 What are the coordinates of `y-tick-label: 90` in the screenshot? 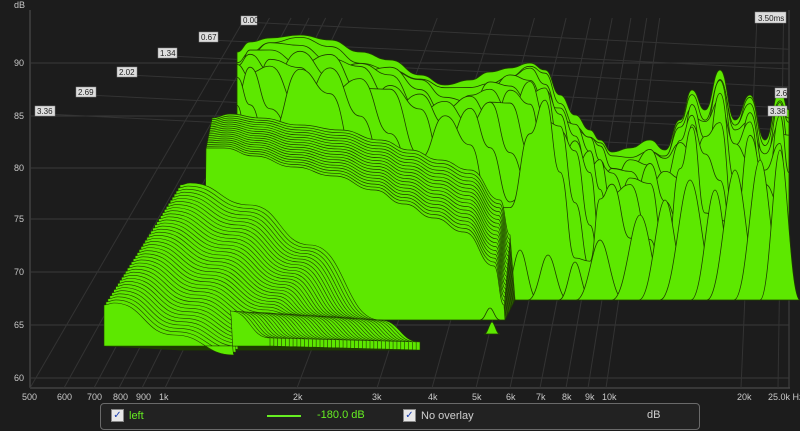 It's located at (19, 63).